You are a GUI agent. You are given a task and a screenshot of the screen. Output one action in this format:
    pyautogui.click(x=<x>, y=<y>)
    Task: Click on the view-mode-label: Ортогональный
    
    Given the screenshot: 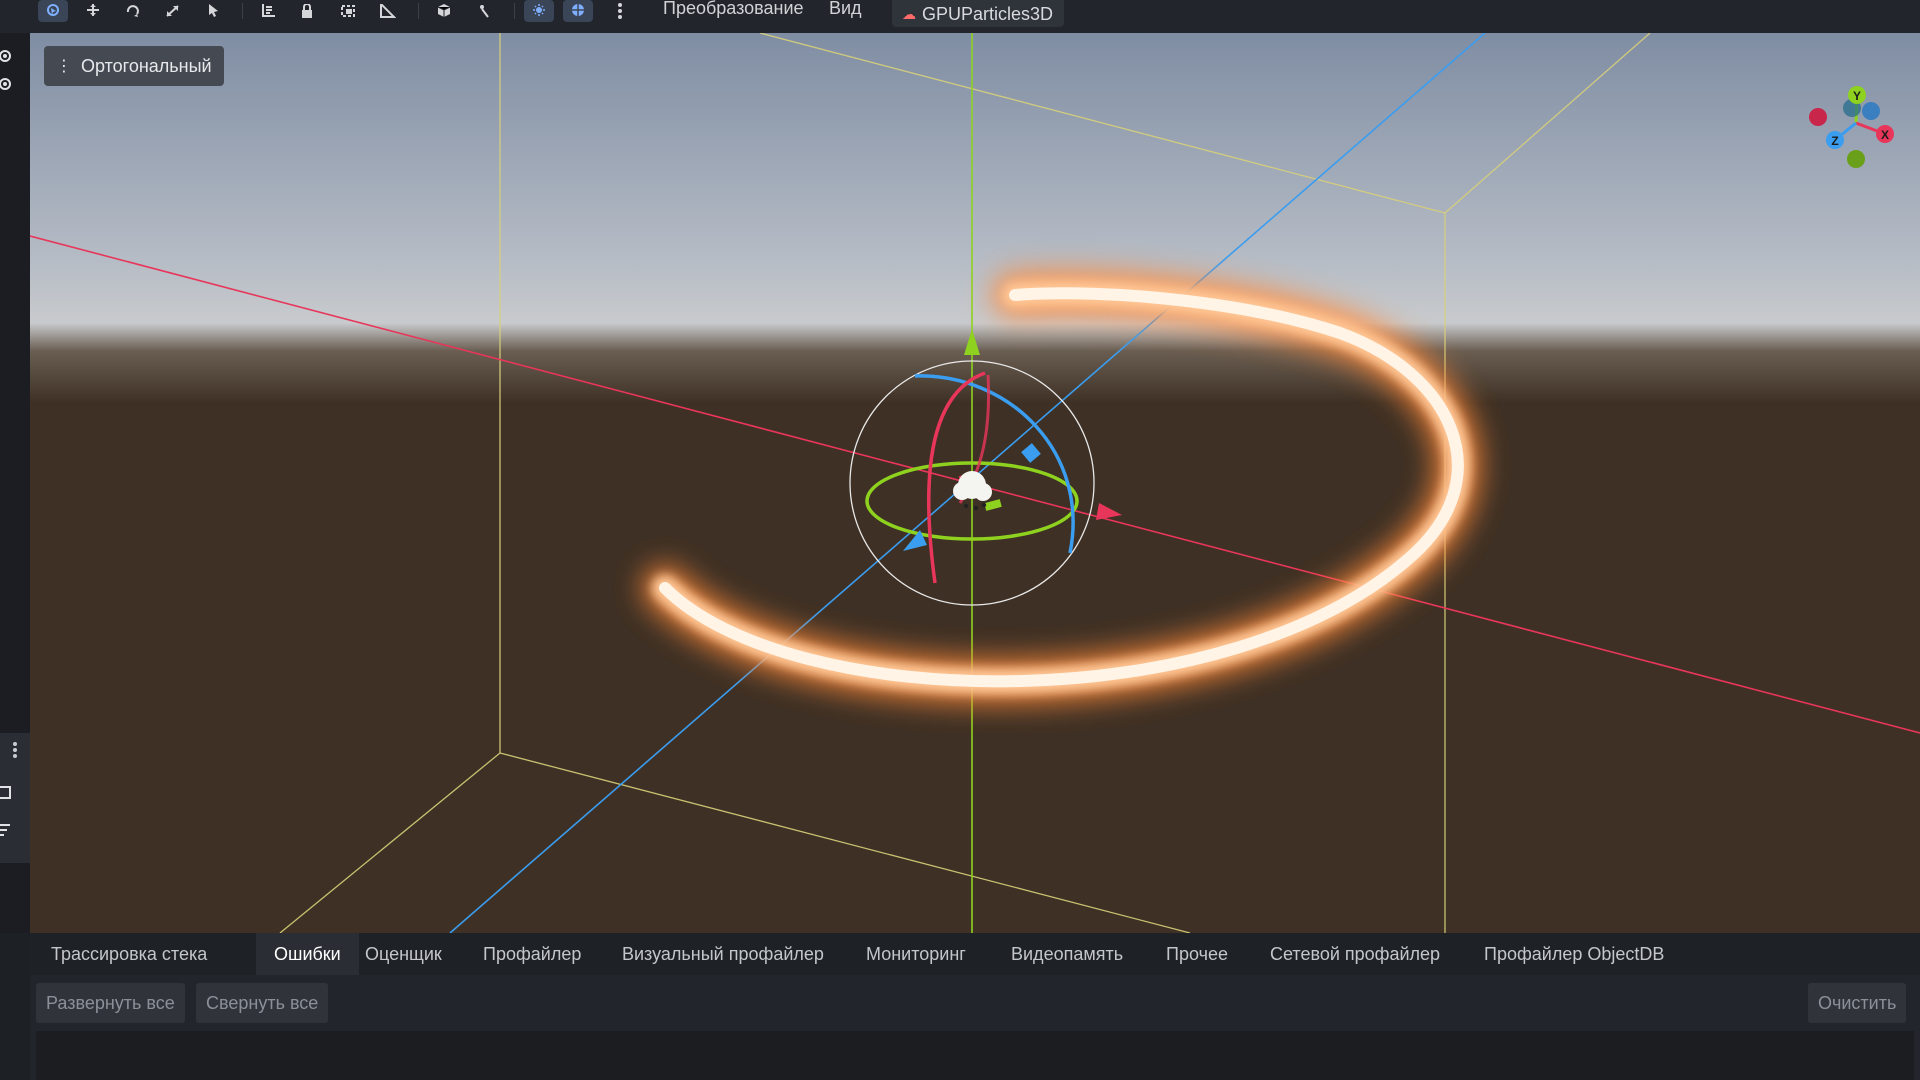 What is the action you would take?
    pyautogui.click(x=146, y=65)
    